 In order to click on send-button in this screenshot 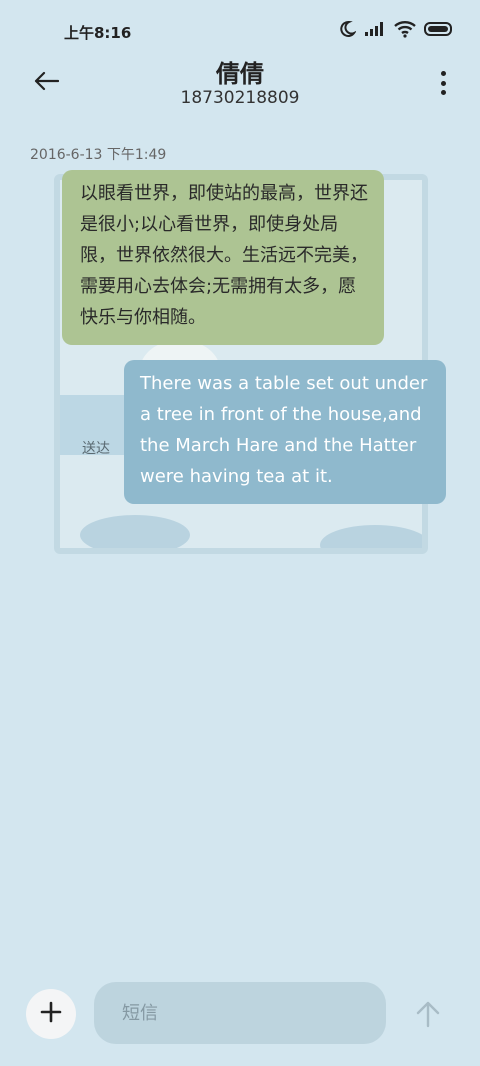, I will do `click(428, 1016)`.